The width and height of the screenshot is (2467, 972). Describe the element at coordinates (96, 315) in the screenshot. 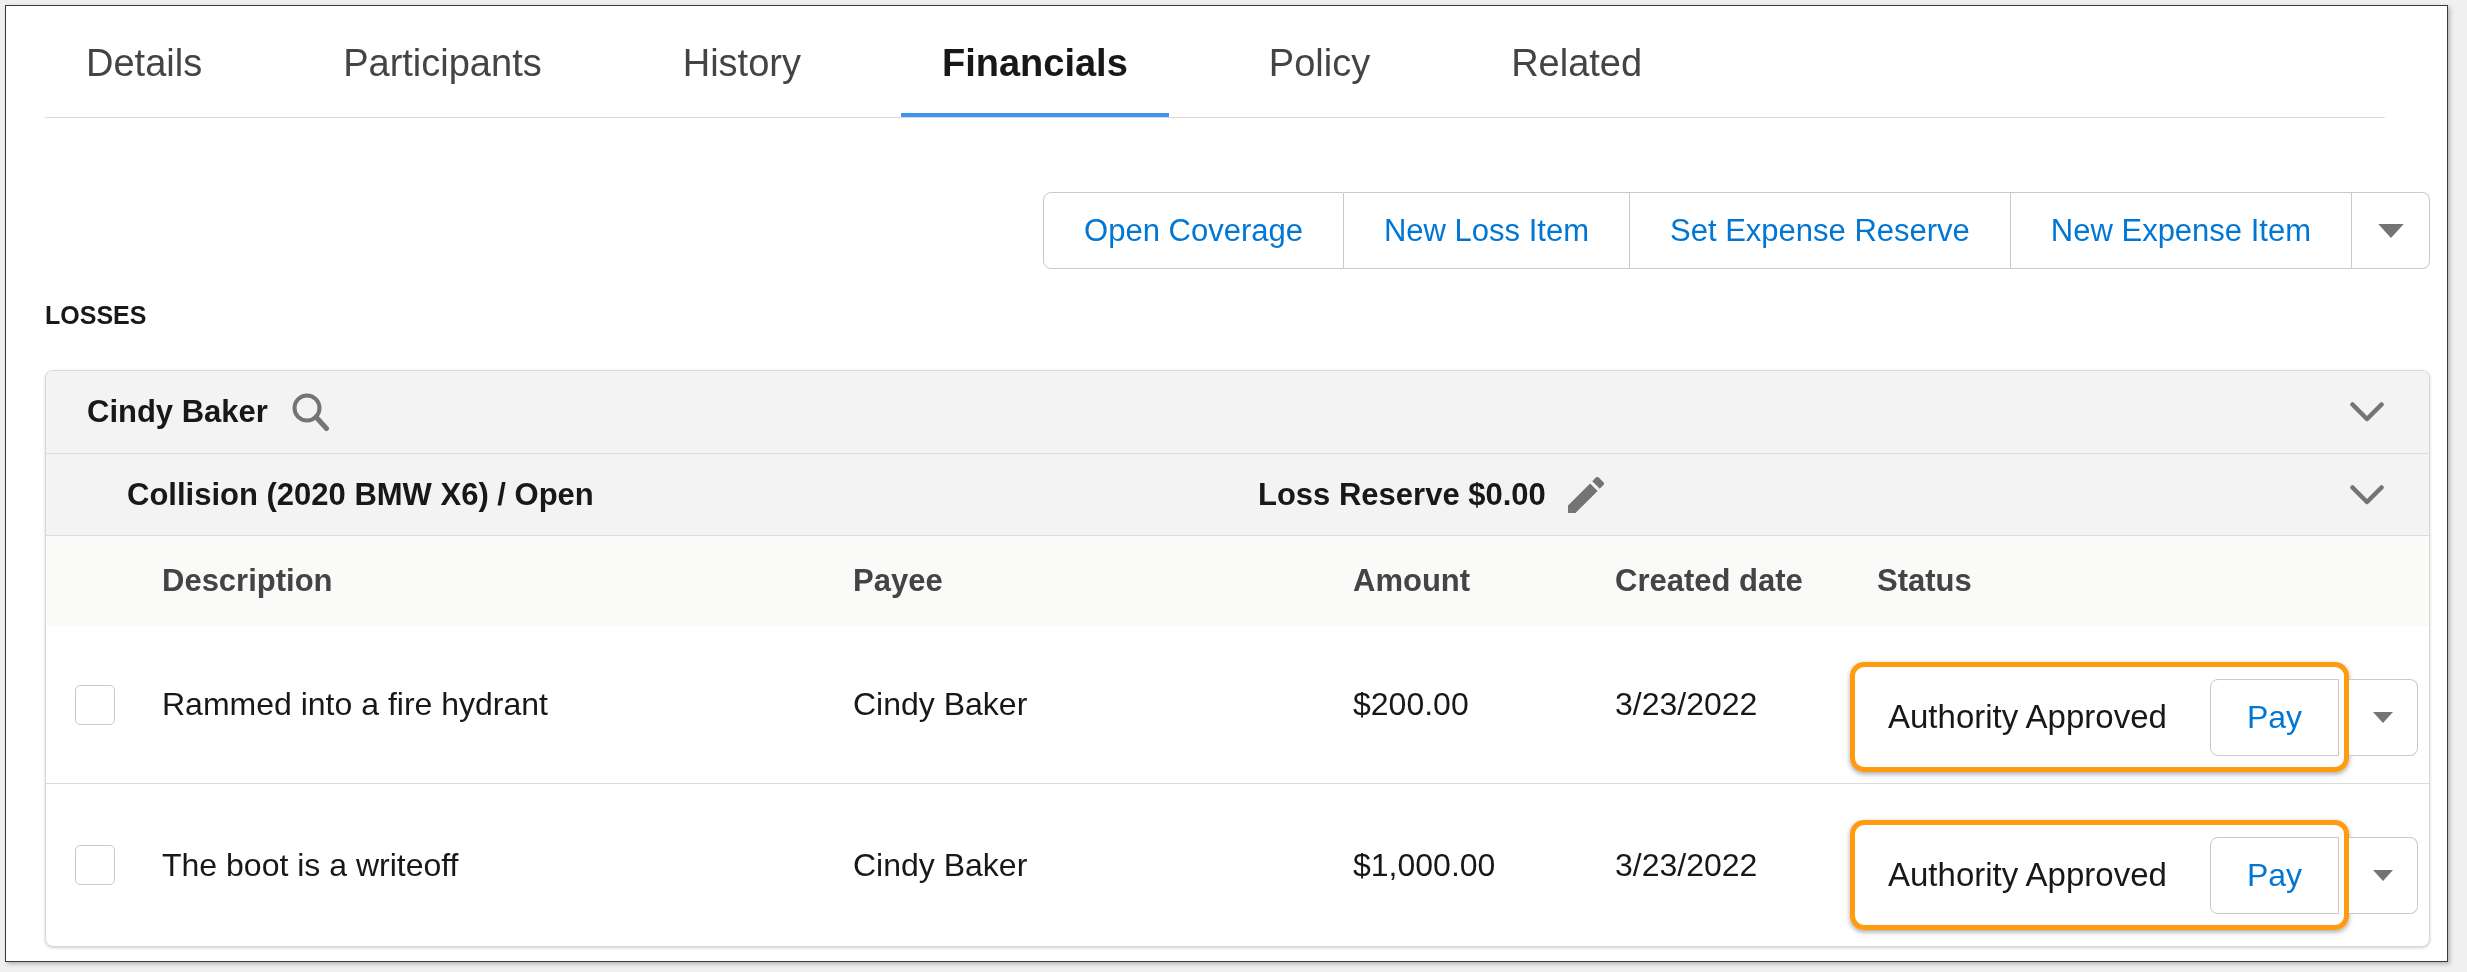

I see `section-heading: LOSSES` at that location.